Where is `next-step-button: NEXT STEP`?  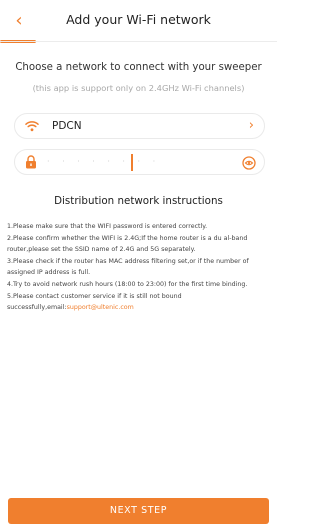
next-step-button: NEXT STEP is located at coordinates (138, 511).